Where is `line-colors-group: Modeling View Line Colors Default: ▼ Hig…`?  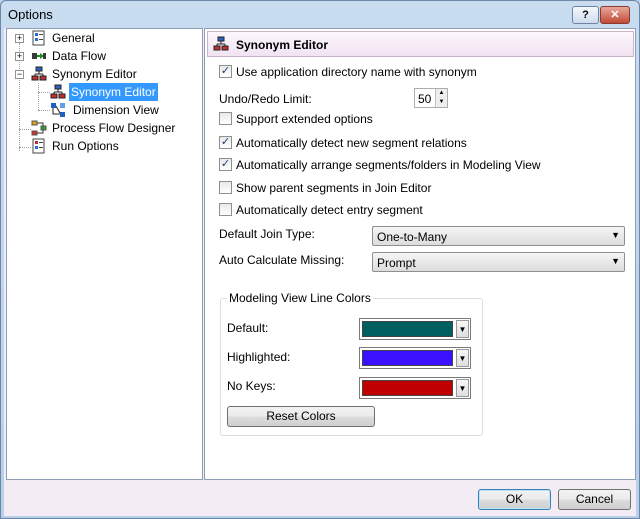
line-colors-group: Modeling View Line Colors Default: ▼ Hig… is located at coordinates (351, 363).